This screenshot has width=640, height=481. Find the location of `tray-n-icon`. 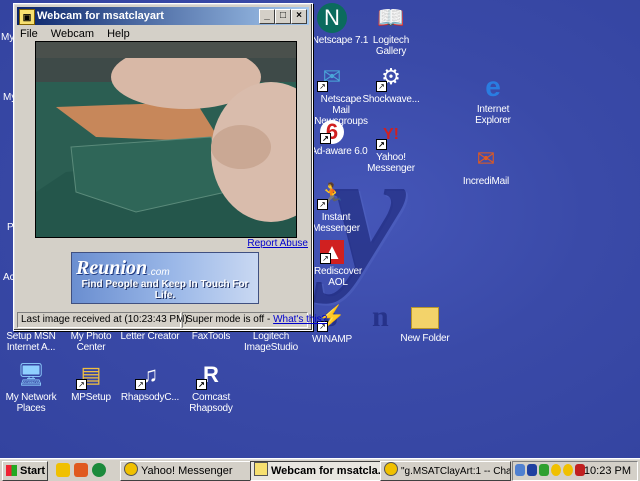

tray-n-icon is located at coordinates (544, 470).